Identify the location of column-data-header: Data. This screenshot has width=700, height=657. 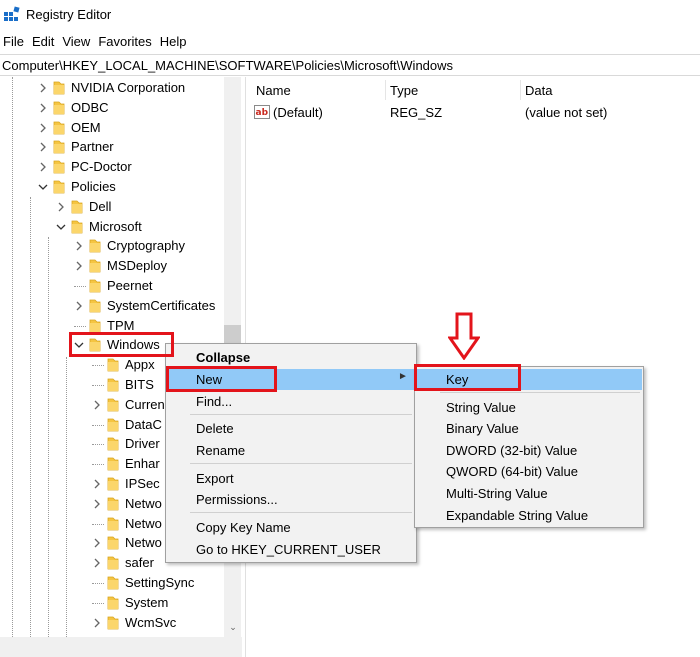
(538, 90).